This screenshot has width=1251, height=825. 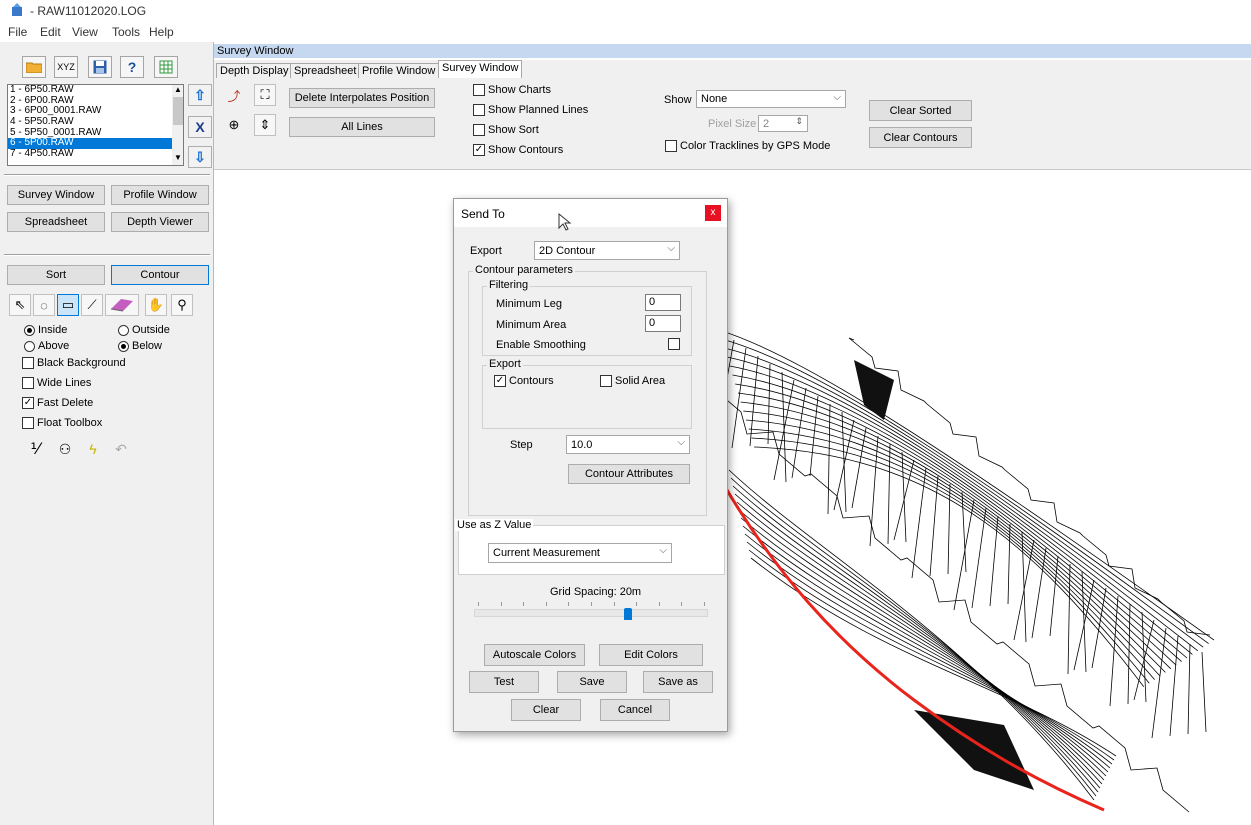 What do you see at coordinates (591, 614) in the screenshot?
I see `grid-spacing-slider` at bounding box center [591, 614].